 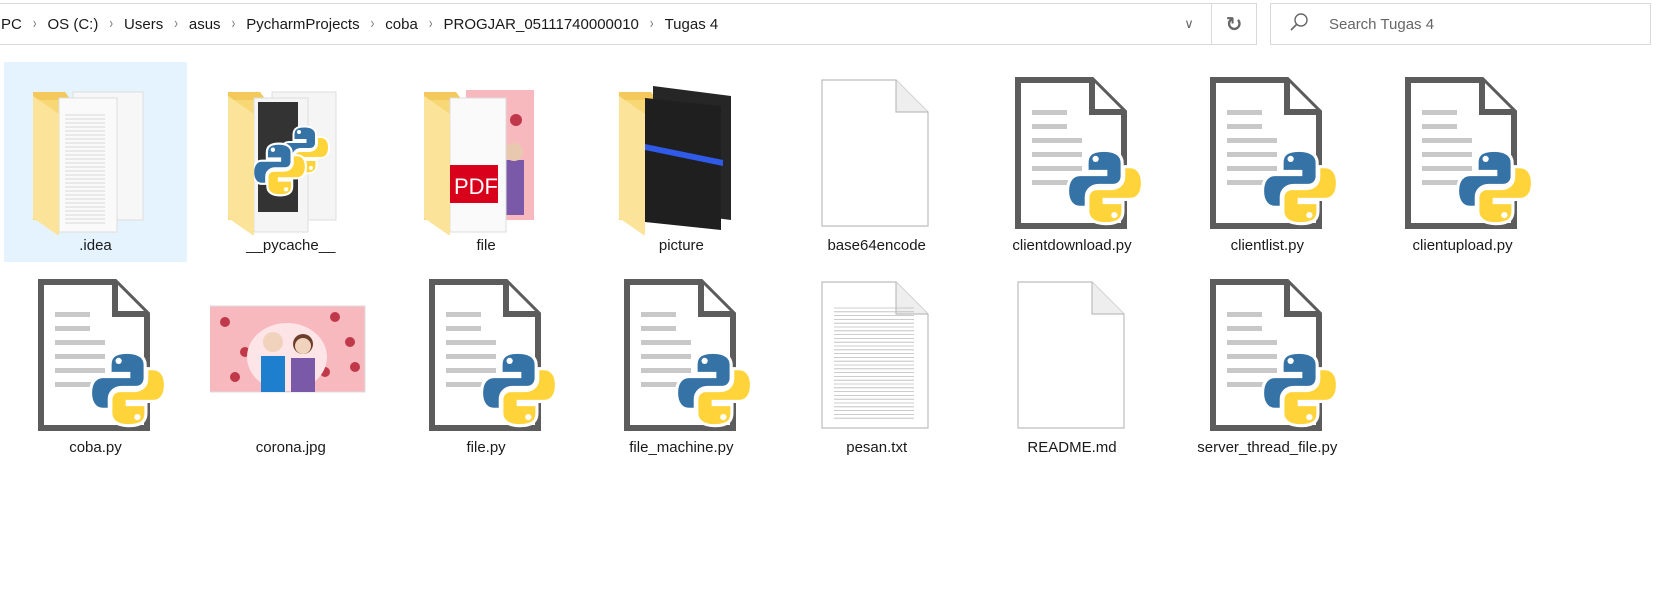 I want to click on file-item: clientdownload.py, so click(x=1072, y=162).